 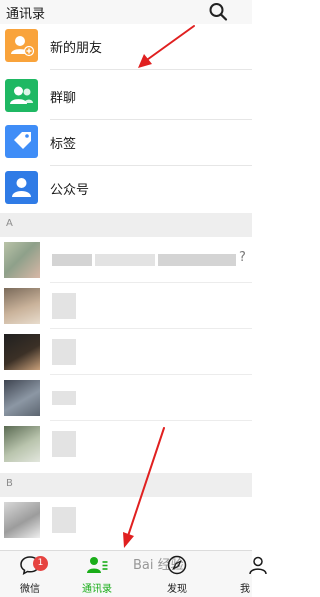 I want to click on unread-badge: 1, so click(x=40, y=563).